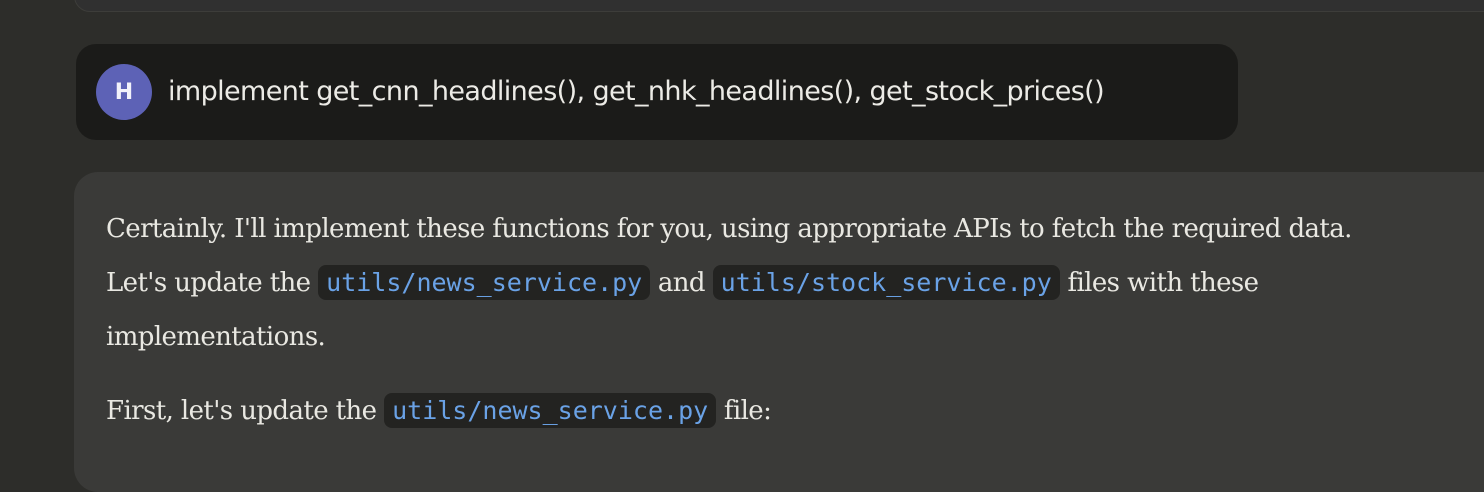  Describe the element at coordinates (124, 92) in the screenshot. I see `user-avatar: H` at that location.